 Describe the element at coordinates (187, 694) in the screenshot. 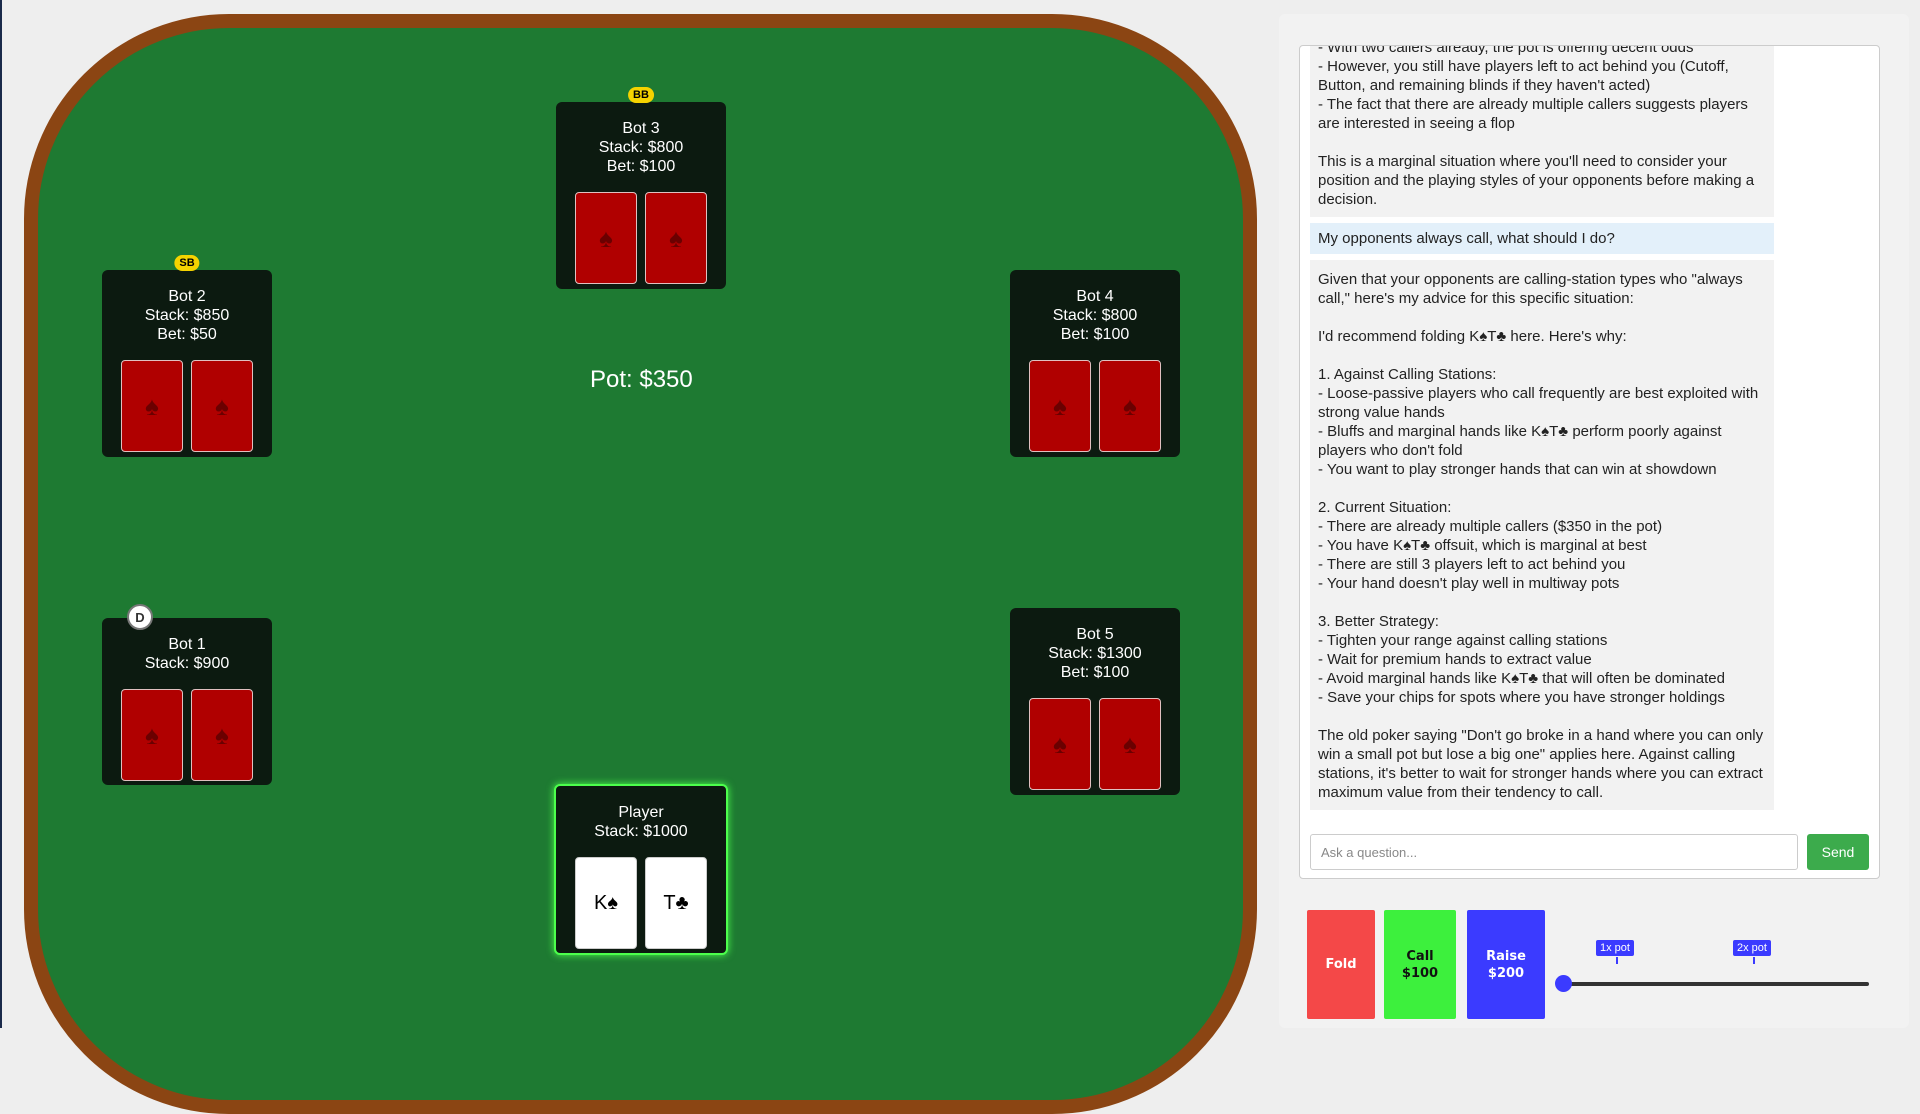

I see `seat-bot-1: D Bot 1 Stack: $900 ♠ ♠` at that location.